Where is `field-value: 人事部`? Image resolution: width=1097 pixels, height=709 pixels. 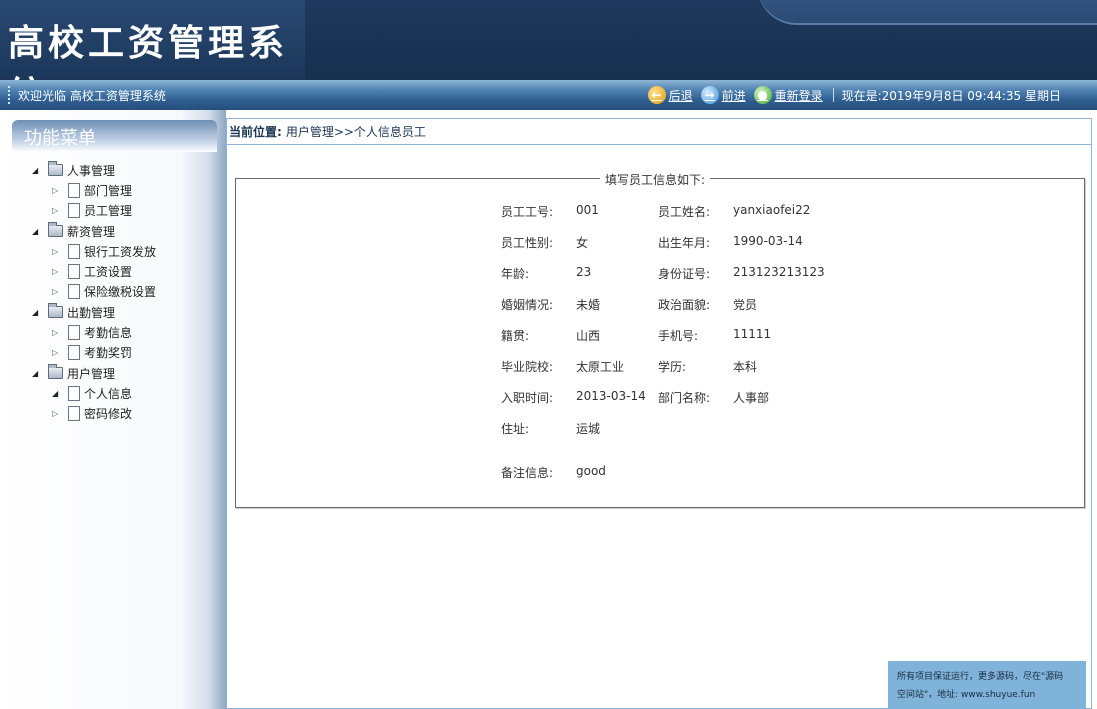 field-value: 人事部 is located at coordinates (751, 398).